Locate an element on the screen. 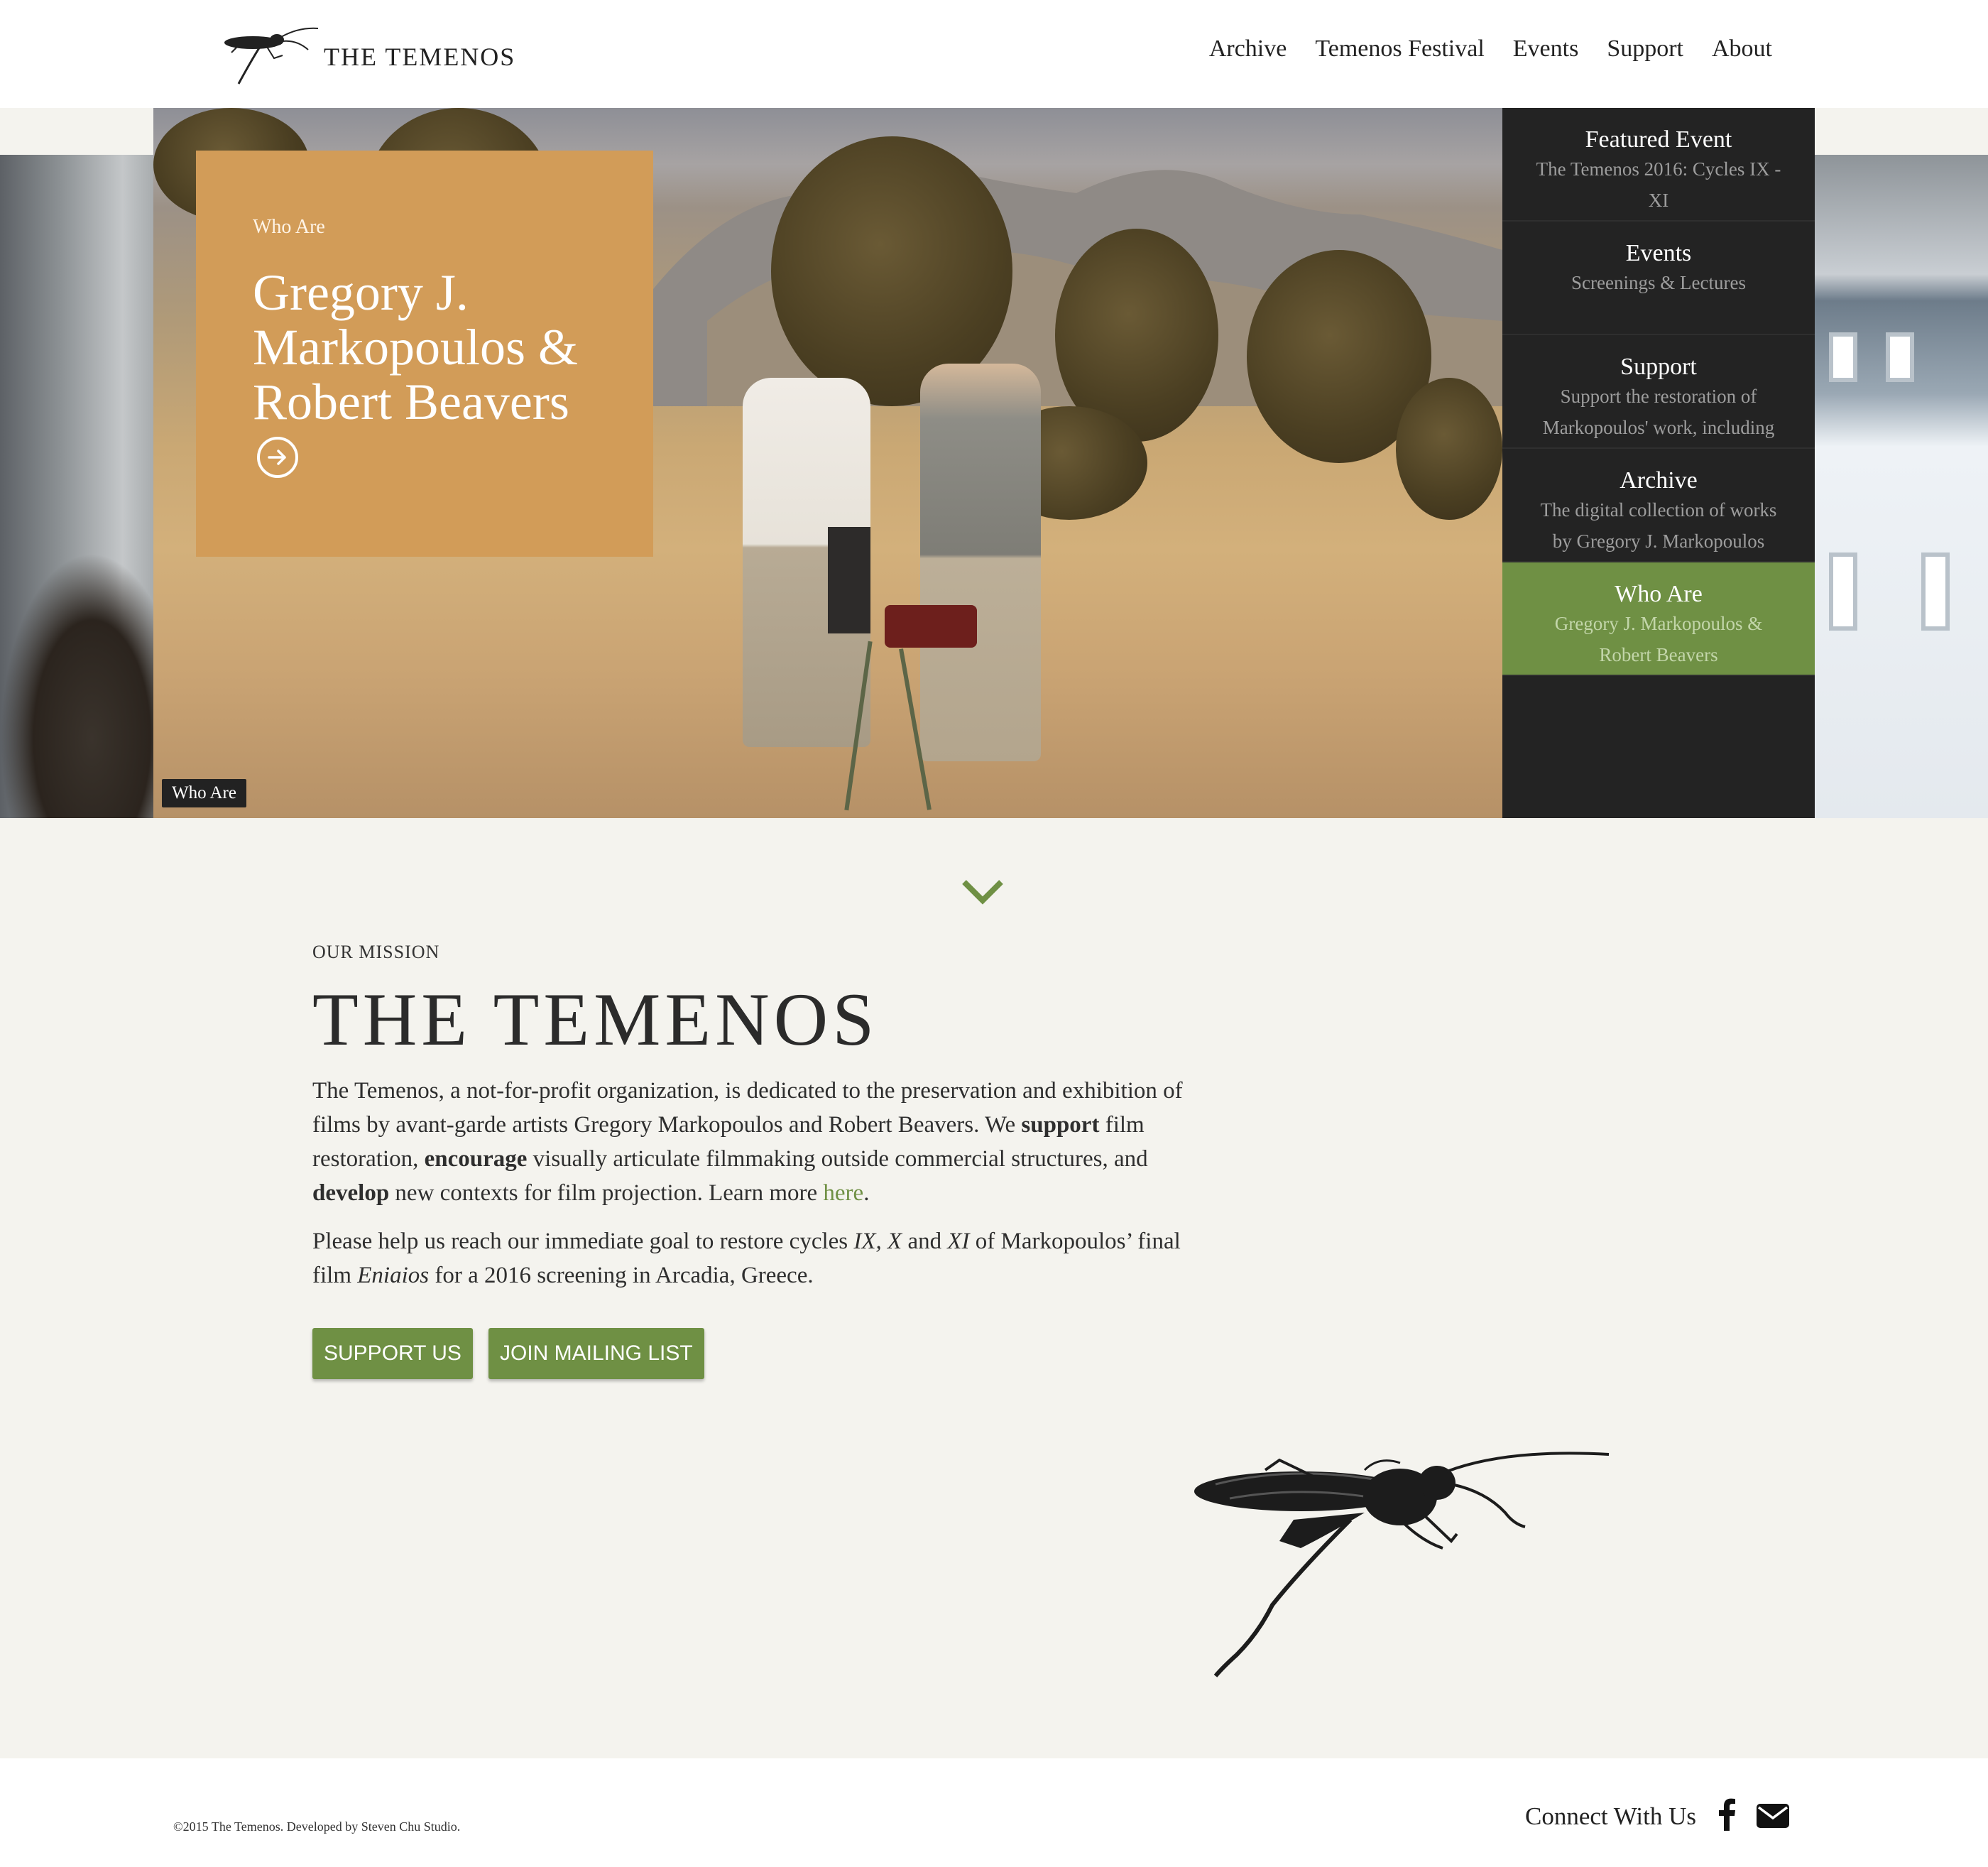 This screenshot has height=1867, width=1988. support-us-button: SUPPORT US is located at coordinates (392, 1353).